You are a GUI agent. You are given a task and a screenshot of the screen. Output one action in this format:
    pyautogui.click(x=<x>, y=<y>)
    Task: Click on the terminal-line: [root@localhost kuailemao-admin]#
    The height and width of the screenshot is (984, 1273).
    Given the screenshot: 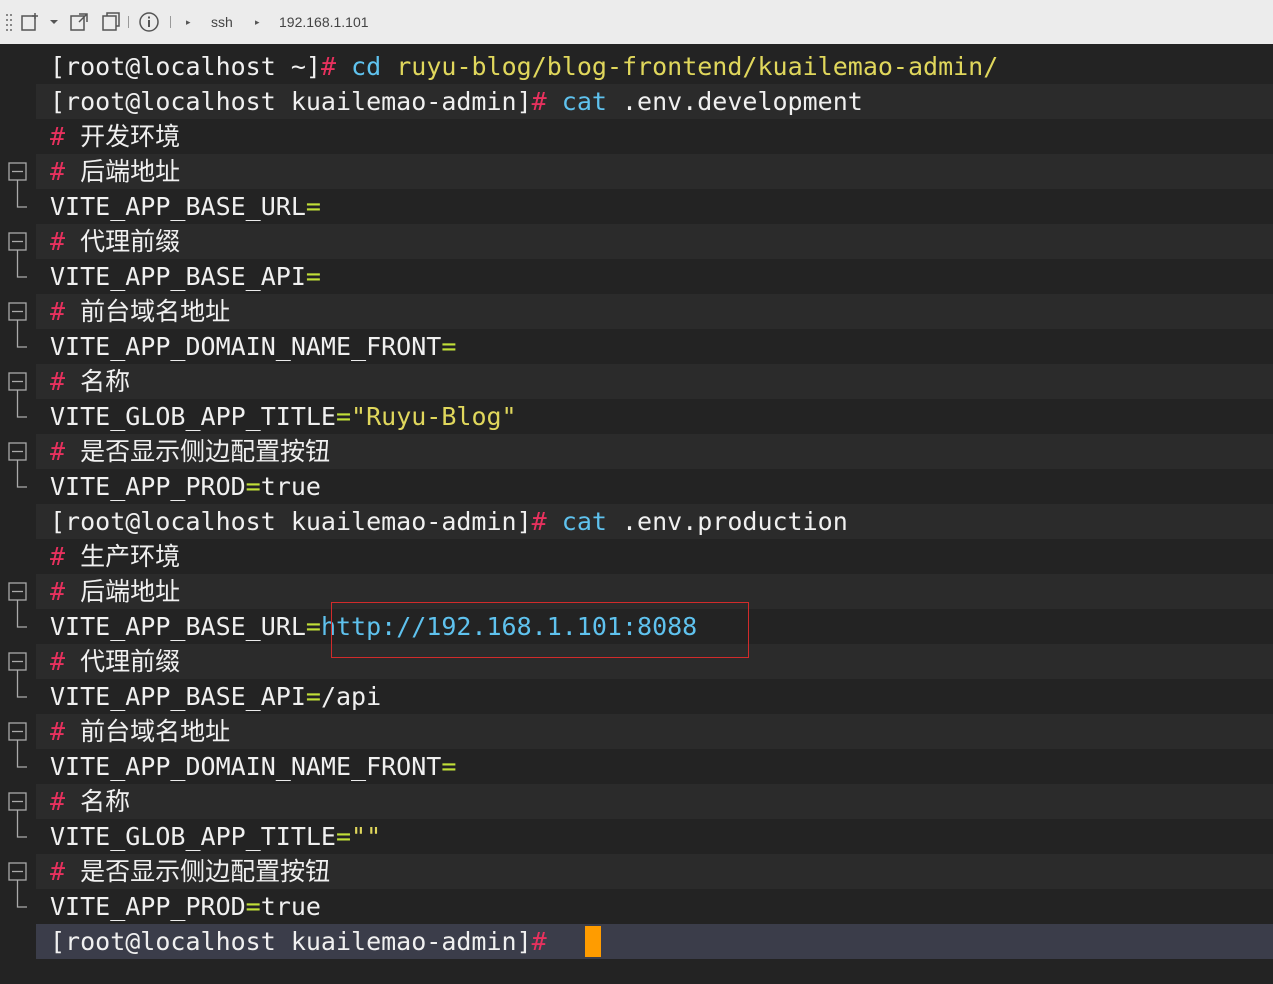 What is the action you would take?
    pyautogui.click(x=661, y=941)
    